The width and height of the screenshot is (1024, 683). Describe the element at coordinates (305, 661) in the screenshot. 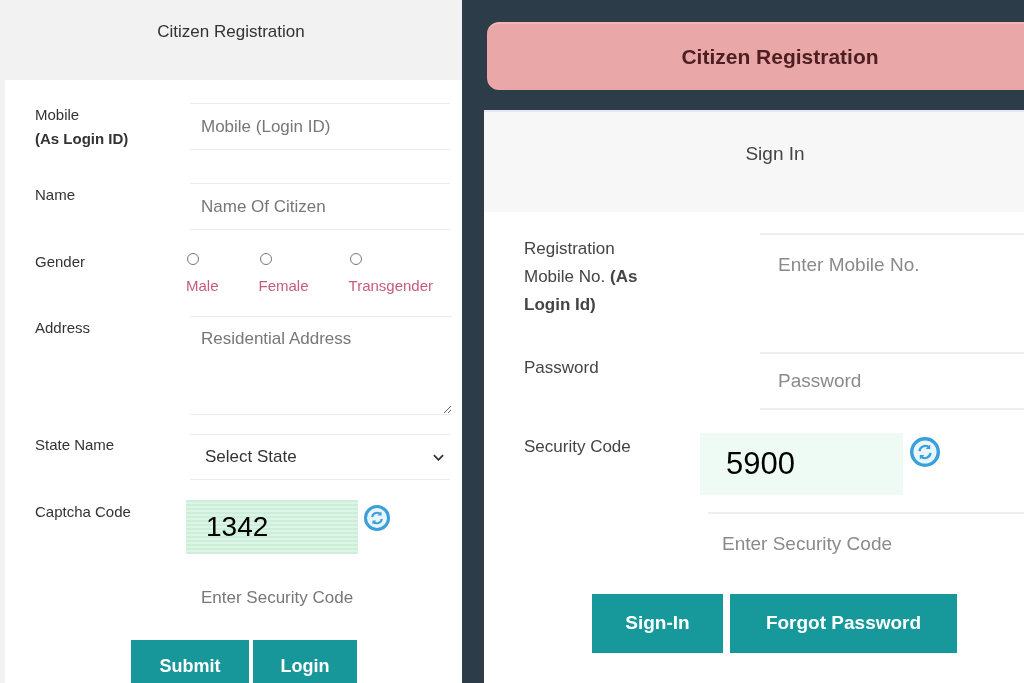

I see `form-button: Login` at that location.